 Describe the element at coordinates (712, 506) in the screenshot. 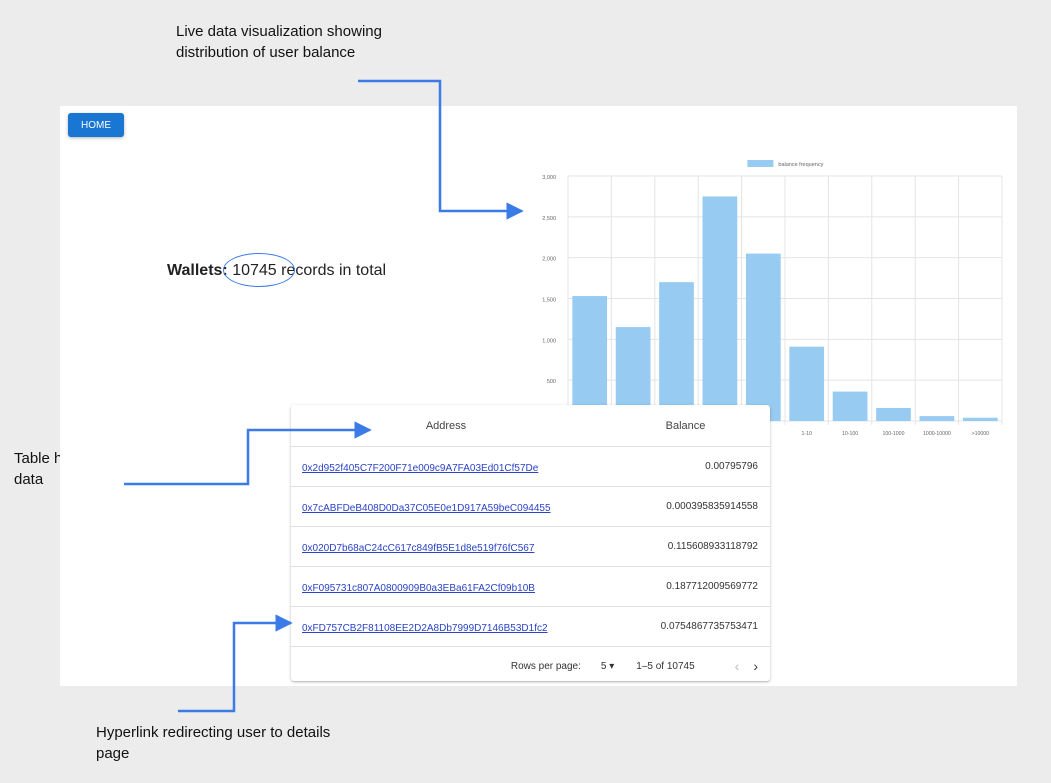

I see `balance-cell: 0.000395835914558` at that location.